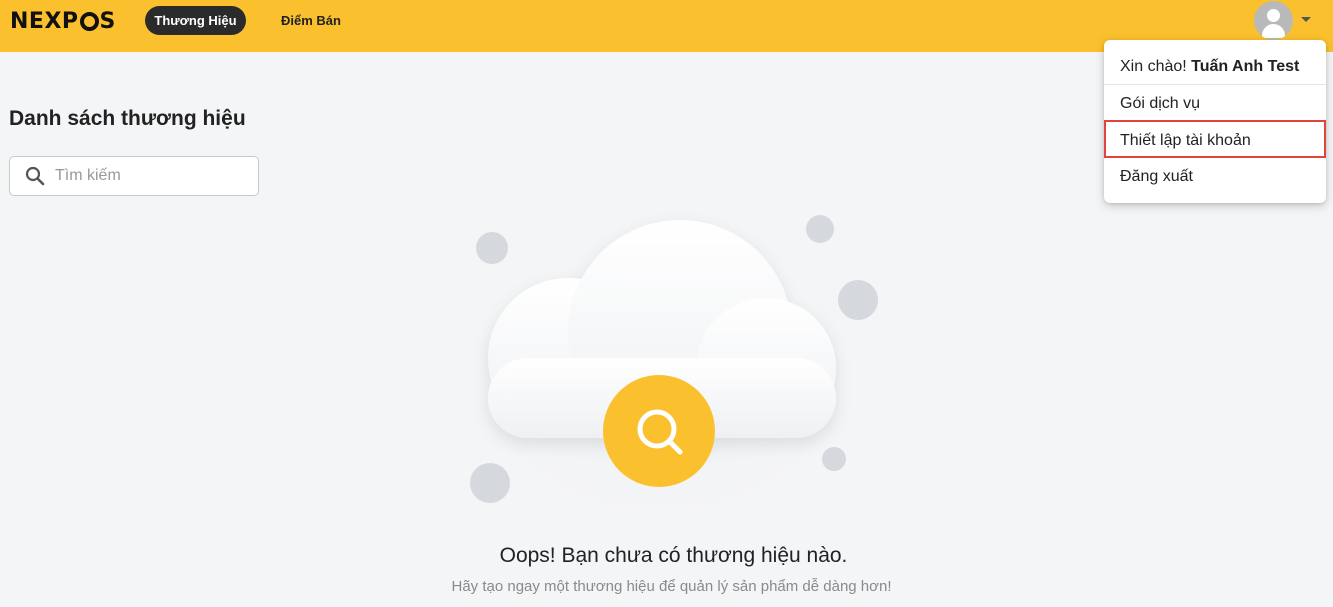  What do you see at coordinates (195, 20) in the screenshot?
I see `tab-thuong-hieu: Thương Hiệu` at bounding box center [195, 20].